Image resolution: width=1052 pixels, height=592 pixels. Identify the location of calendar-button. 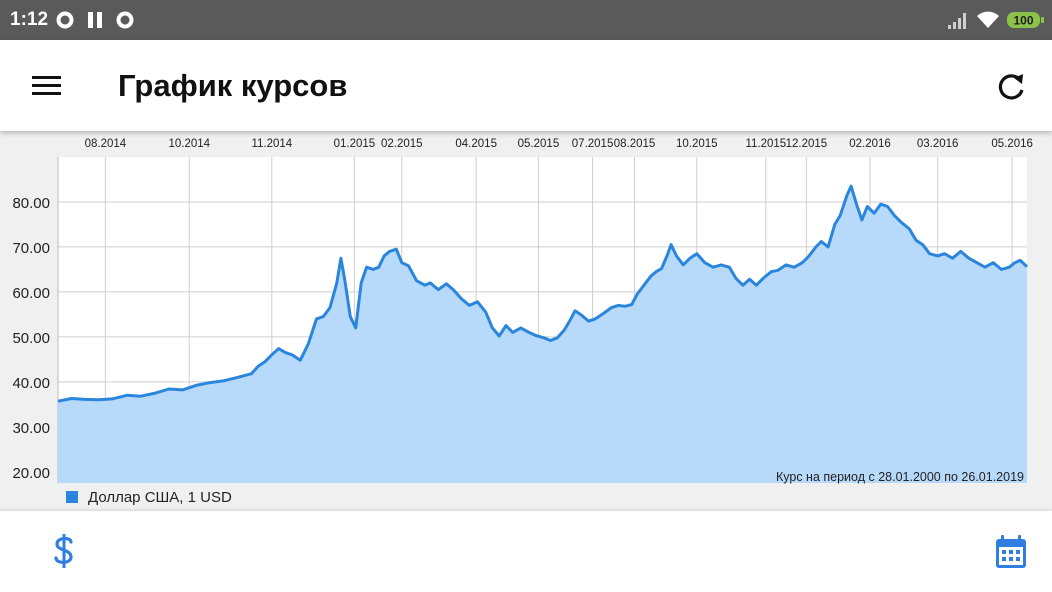
(1011, 552).